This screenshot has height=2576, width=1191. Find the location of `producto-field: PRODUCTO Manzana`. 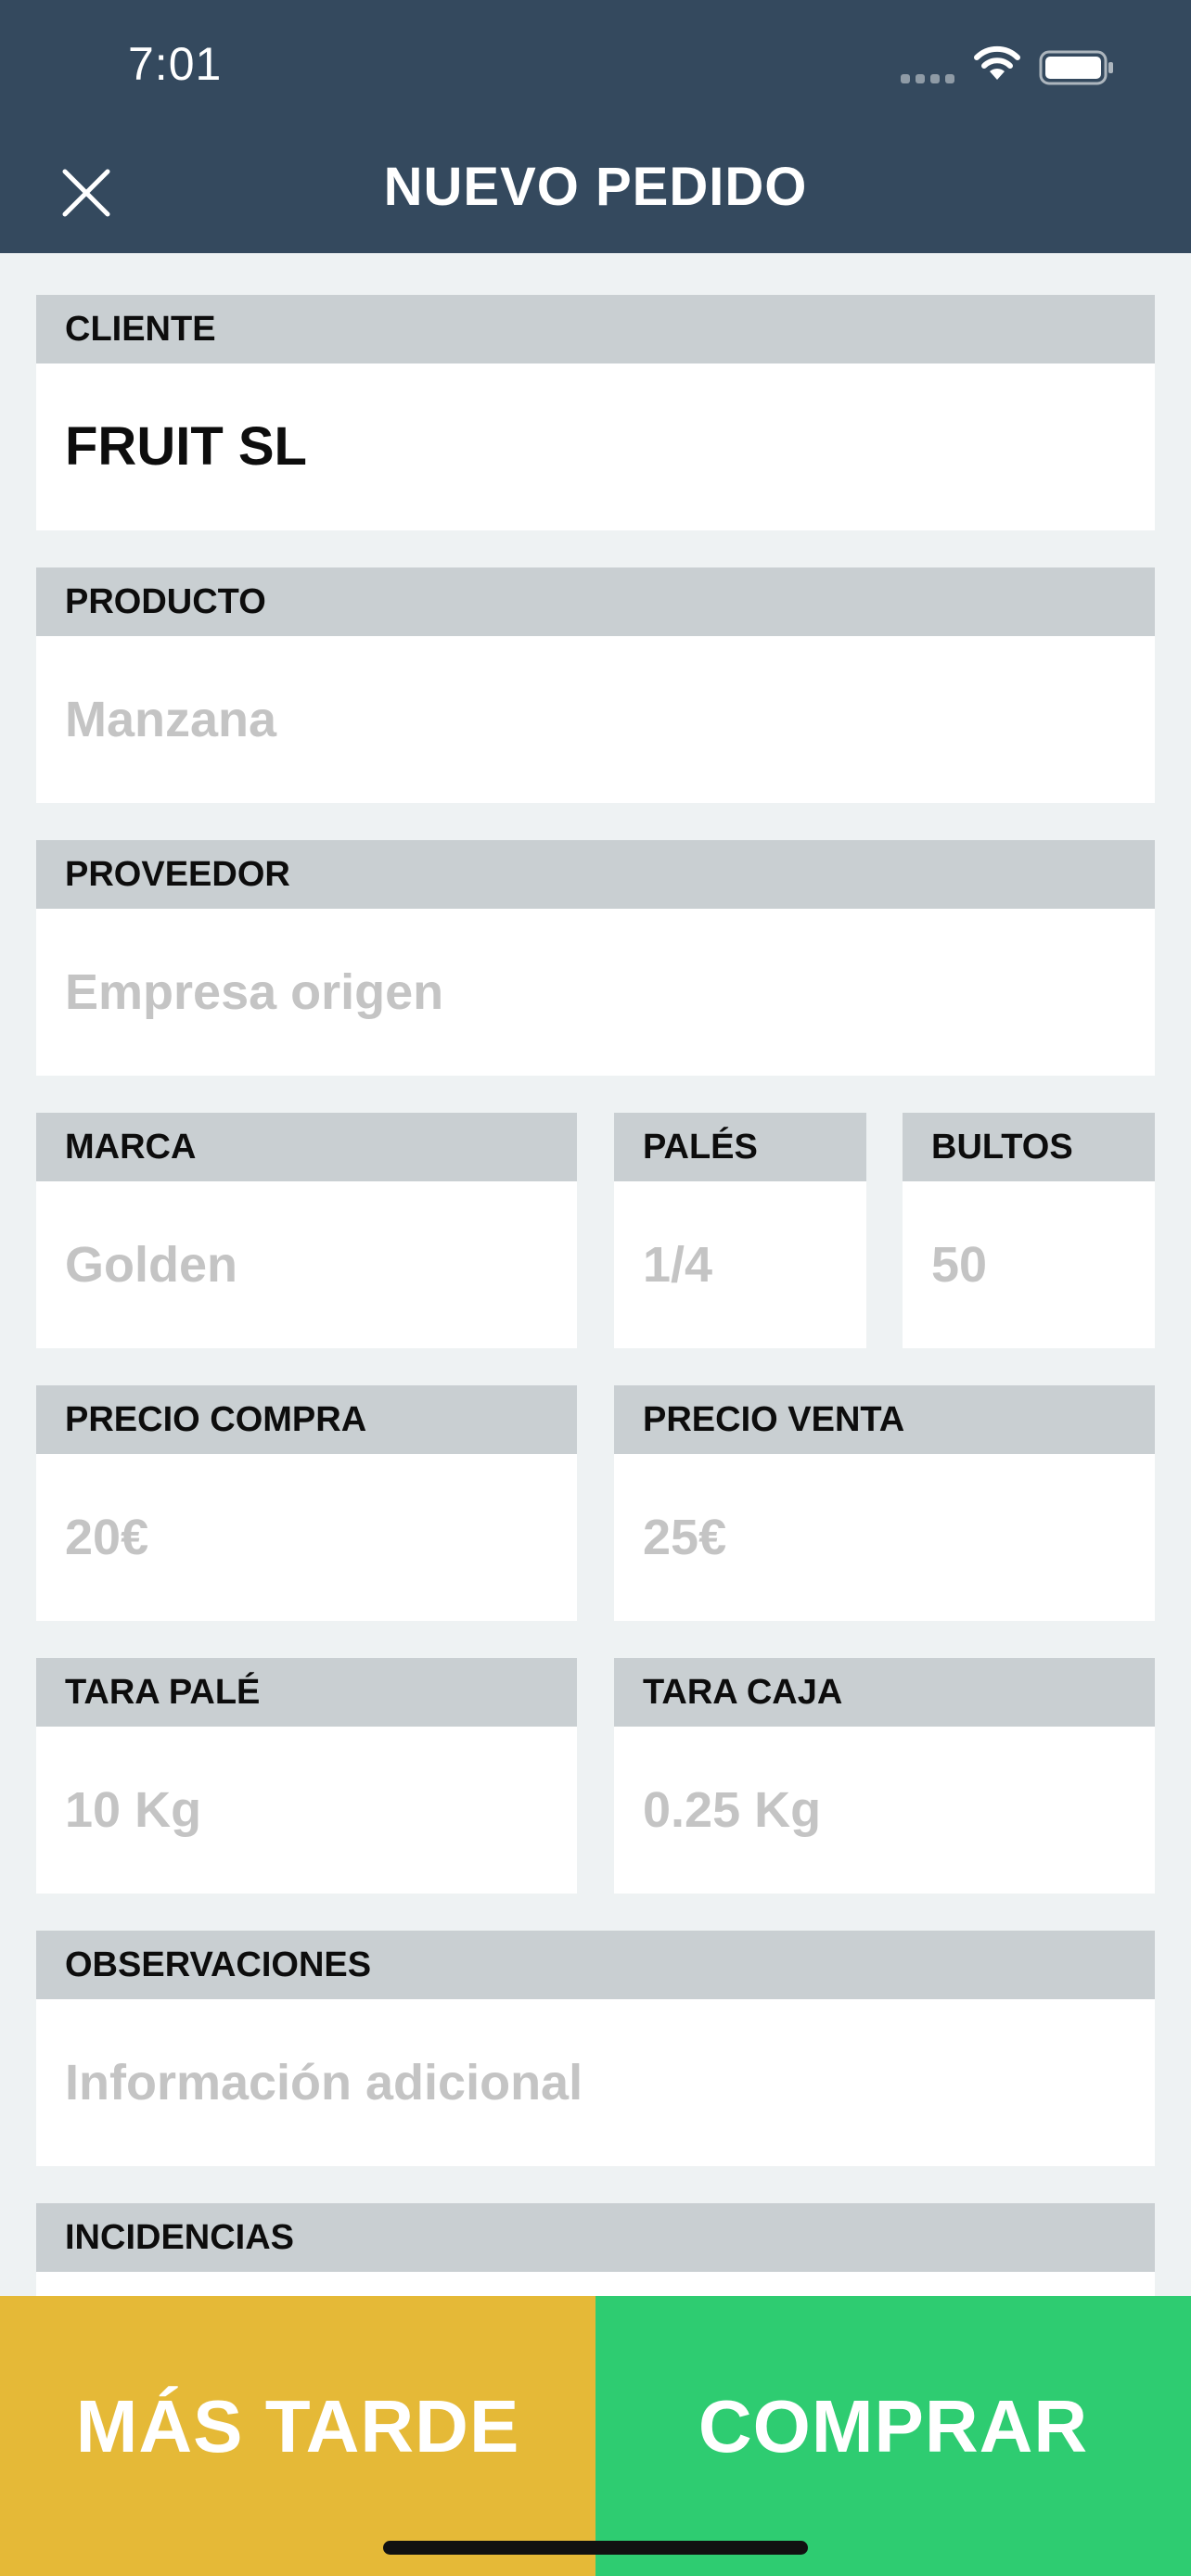

producto-field: PRODUCTO Manzana is located at coordinates (595, 685).